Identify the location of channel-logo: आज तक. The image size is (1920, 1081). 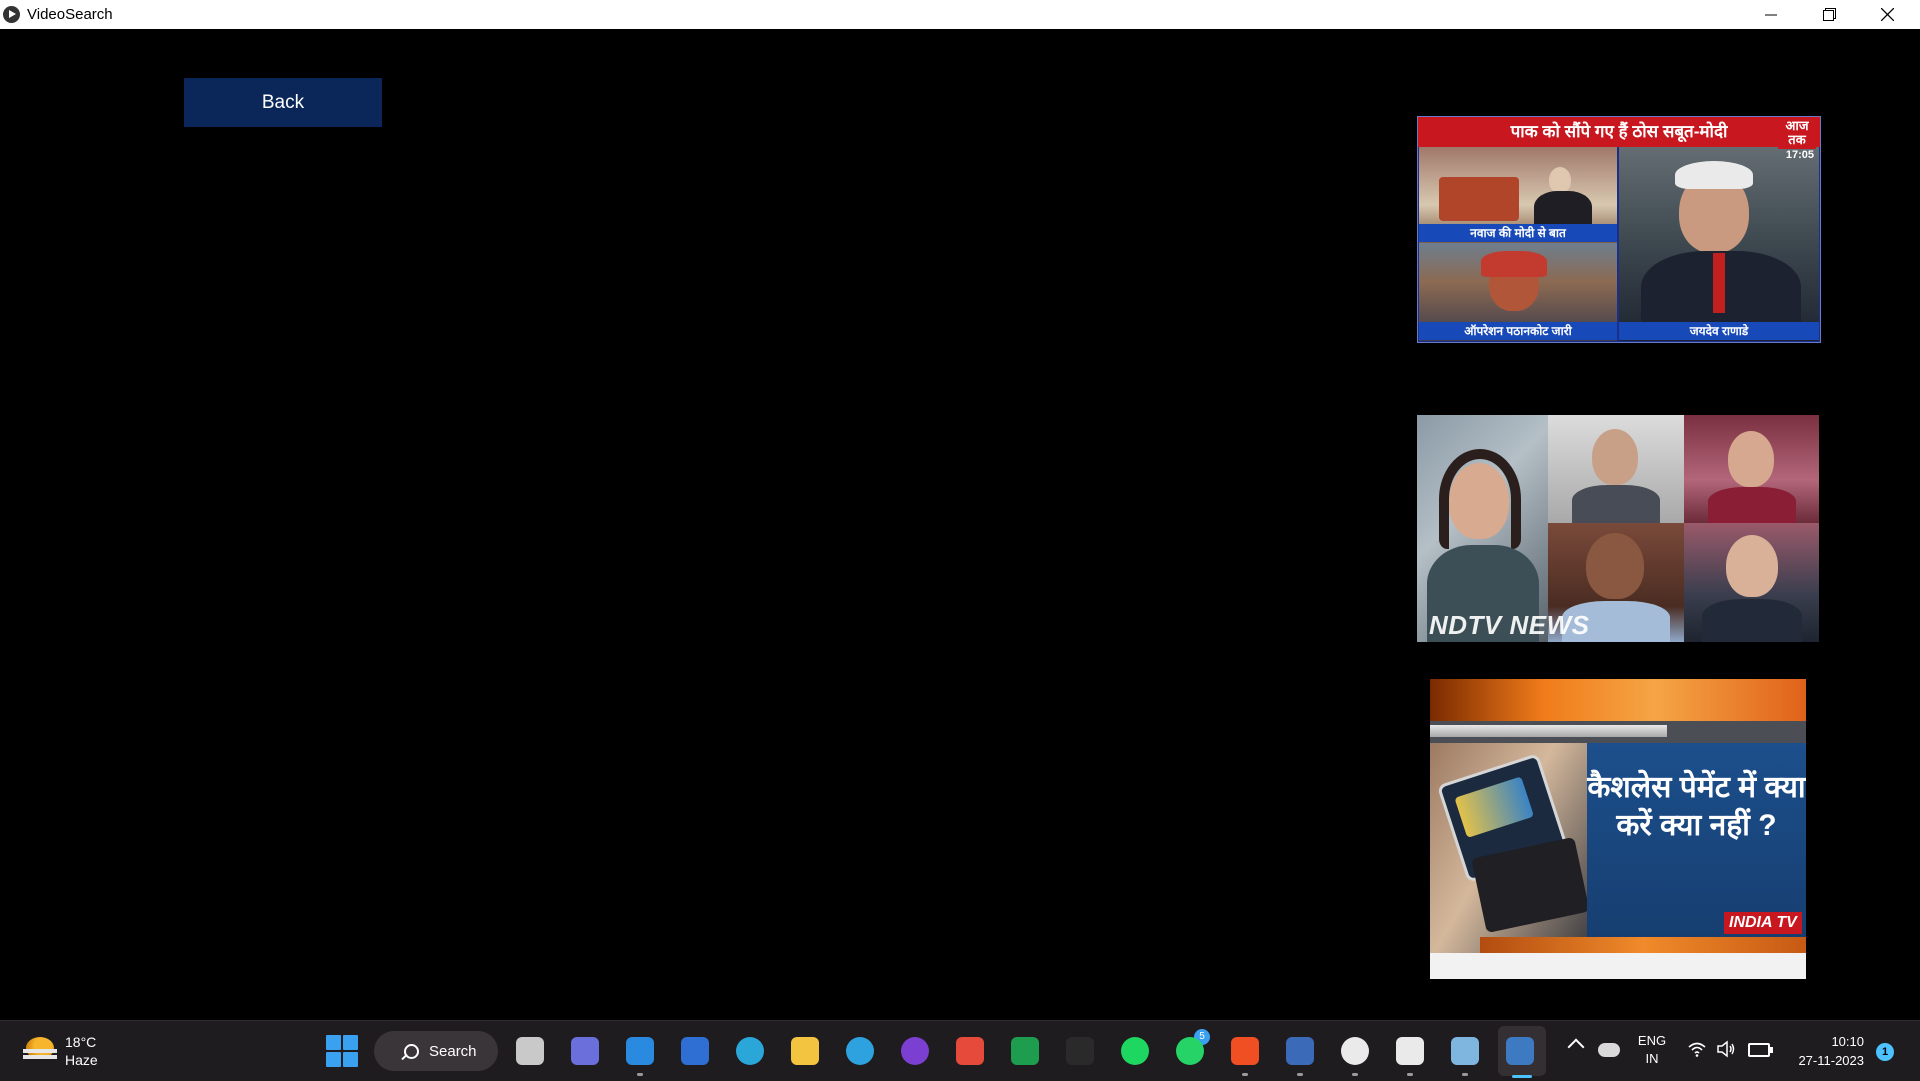
(1797, 134).